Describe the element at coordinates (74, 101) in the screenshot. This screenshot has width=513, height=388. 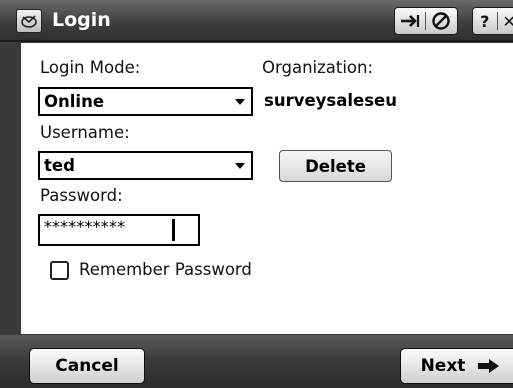
I see `login-mode-value: Online` at that location.